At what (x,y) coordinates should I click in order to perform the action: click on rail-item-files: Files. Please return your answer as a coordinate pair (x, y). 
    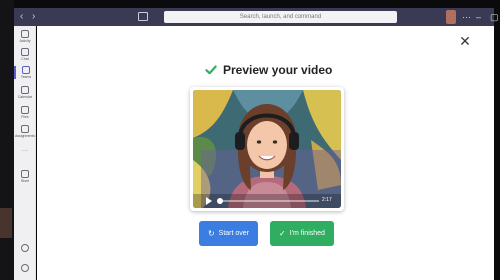
    Looking at the image, I should click on (25, 112).